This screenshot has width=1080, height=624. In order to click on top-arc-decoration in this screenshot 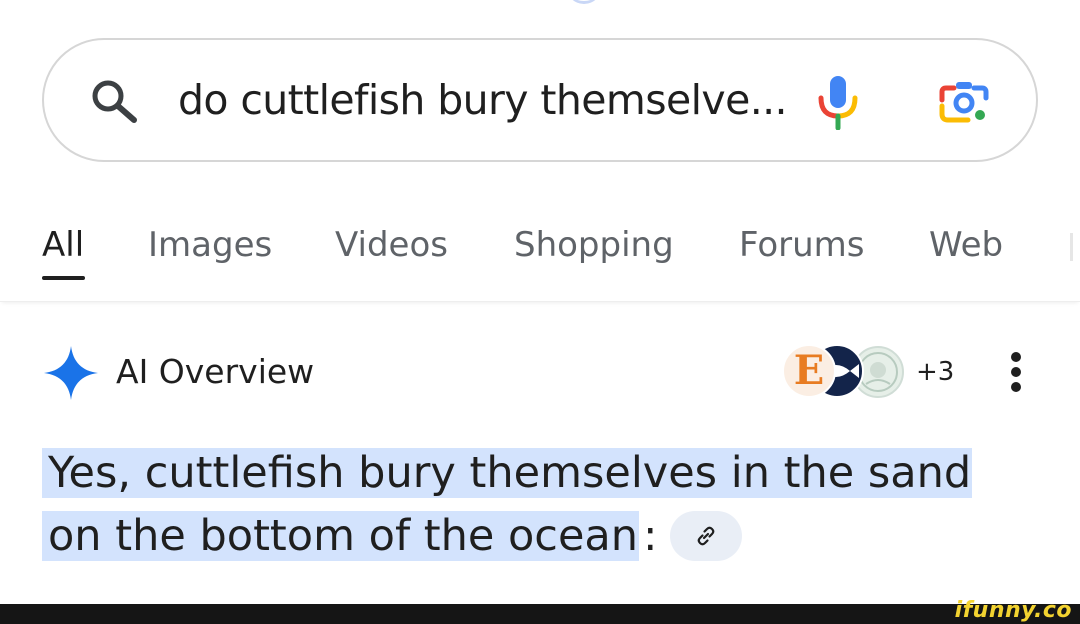, I will do `click(584, 2)`.